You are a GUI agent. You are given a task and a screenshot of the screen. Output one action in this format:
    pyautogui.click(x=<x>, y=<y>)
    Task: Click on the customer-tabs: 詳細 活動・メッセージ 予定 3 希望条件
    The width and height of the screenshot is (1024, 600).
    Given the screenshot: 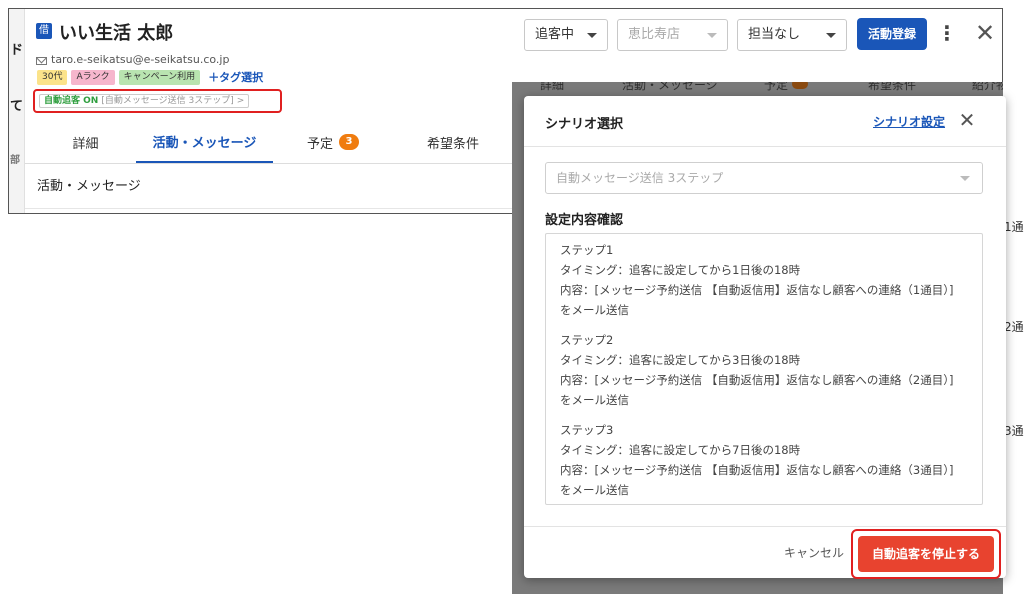 What is the action you would take?
    pyautogui.click(x=278, y=142)
    